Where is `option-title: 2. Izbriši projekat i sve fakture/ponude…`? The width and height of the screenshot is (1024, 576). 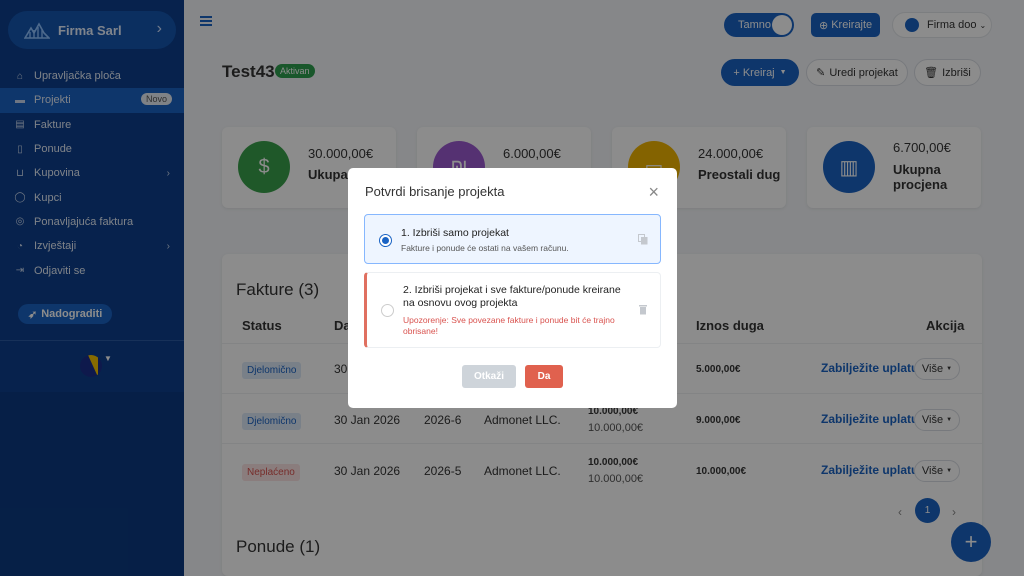
option-title: 2. Izbriši projekat i sve fakture/ponude… is located at coordinates (512, 296).